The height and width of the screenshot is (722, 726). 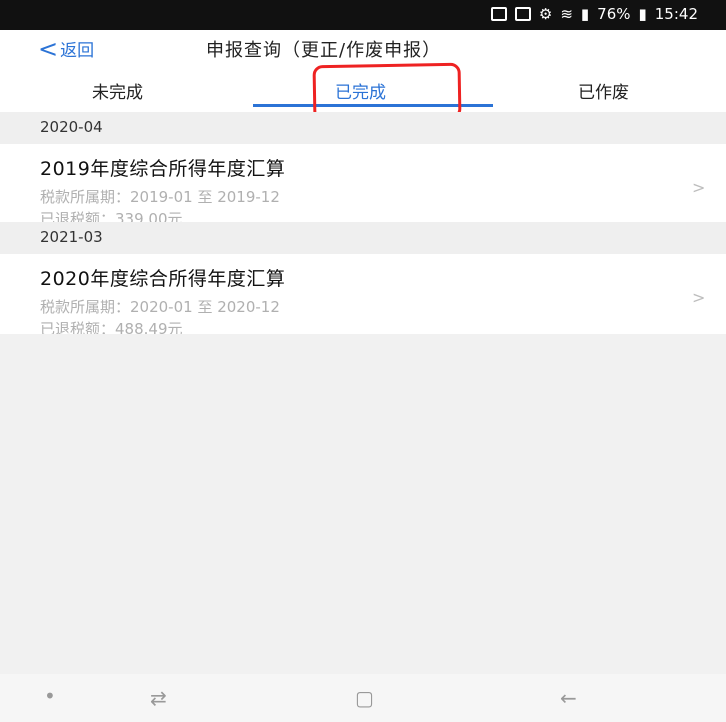 I want to click on system-nav-bar: • ⇄ ▢ ←, so click(x=363, y=698).